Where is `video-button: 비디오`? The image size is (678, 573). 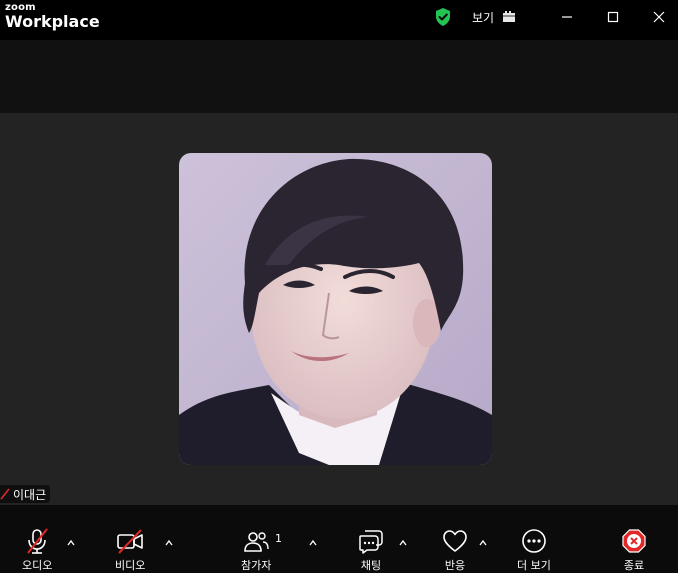
video-button: 비디오 is located at coordinates (130, 550).